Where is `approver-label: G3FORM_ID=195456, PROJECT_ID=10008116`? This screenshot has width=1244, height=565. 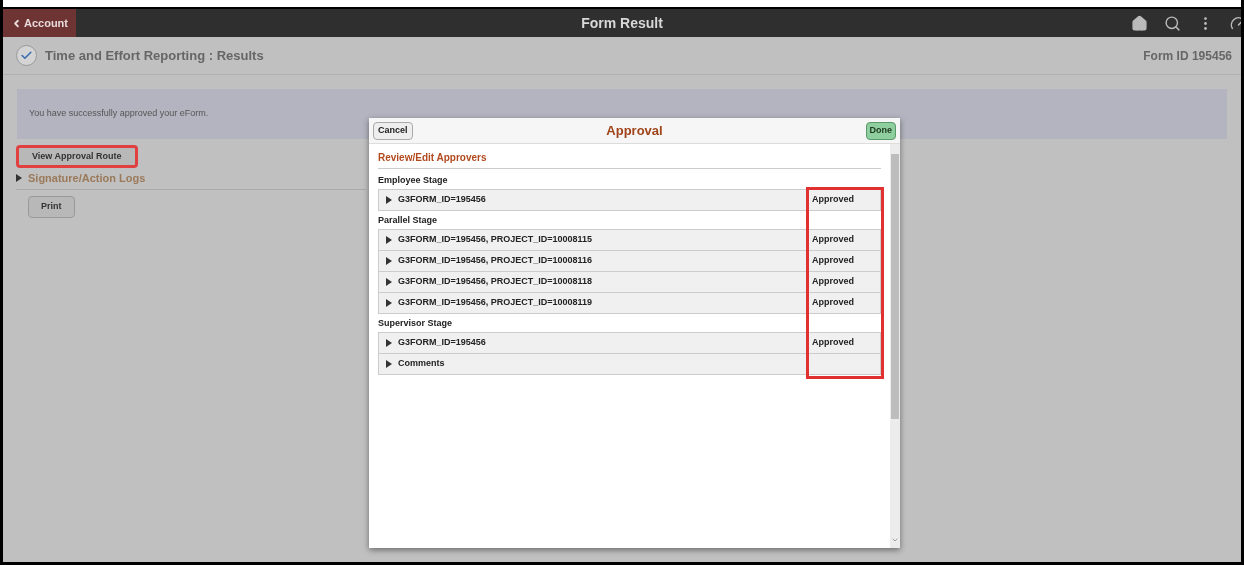 approver-label: G3FORM_ID=195456, PROJECT_ID=10008116 is located at coordinates (495, 261).